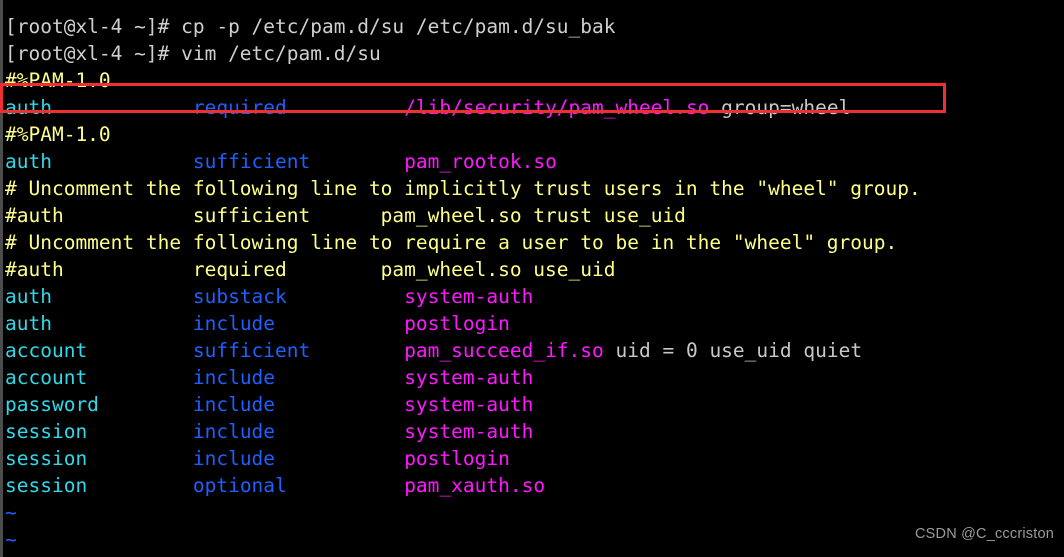  Describe the element at coordinates (984, 534) in the screenshot. I see `watermark-label: CSDN @C_cccriston` at that location.